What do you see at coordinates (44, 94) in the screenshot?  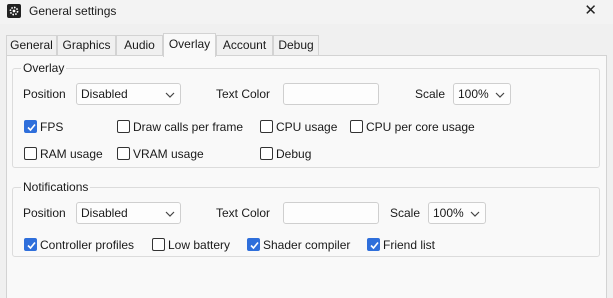 I see `overlay-position-label: Position` at bounding box center [44, 94].